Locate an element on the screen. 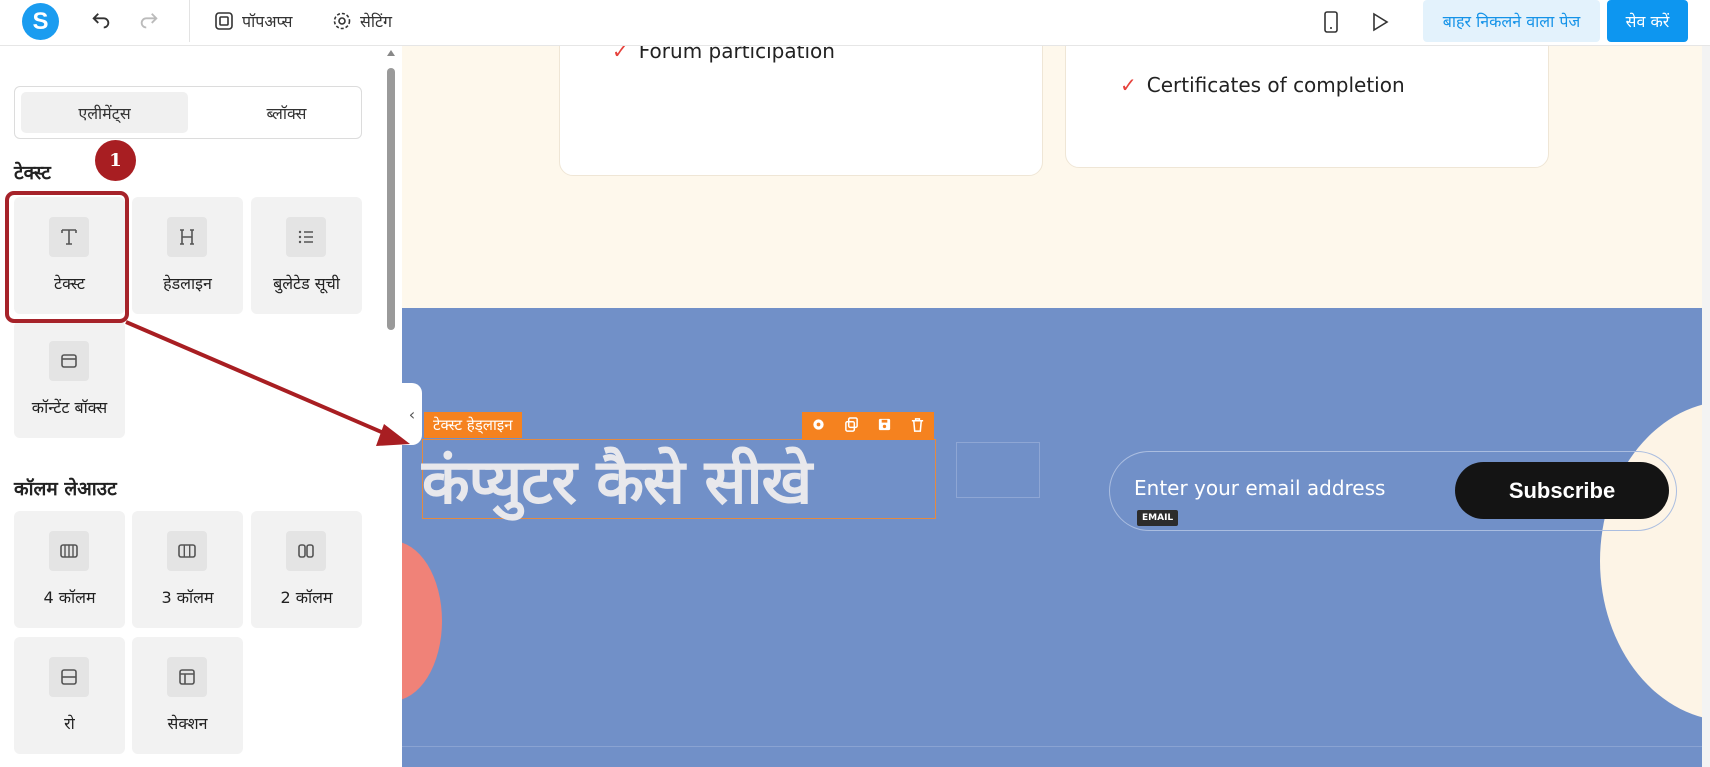  settings-button: सेटिंग is located at coordinates (362, 21).